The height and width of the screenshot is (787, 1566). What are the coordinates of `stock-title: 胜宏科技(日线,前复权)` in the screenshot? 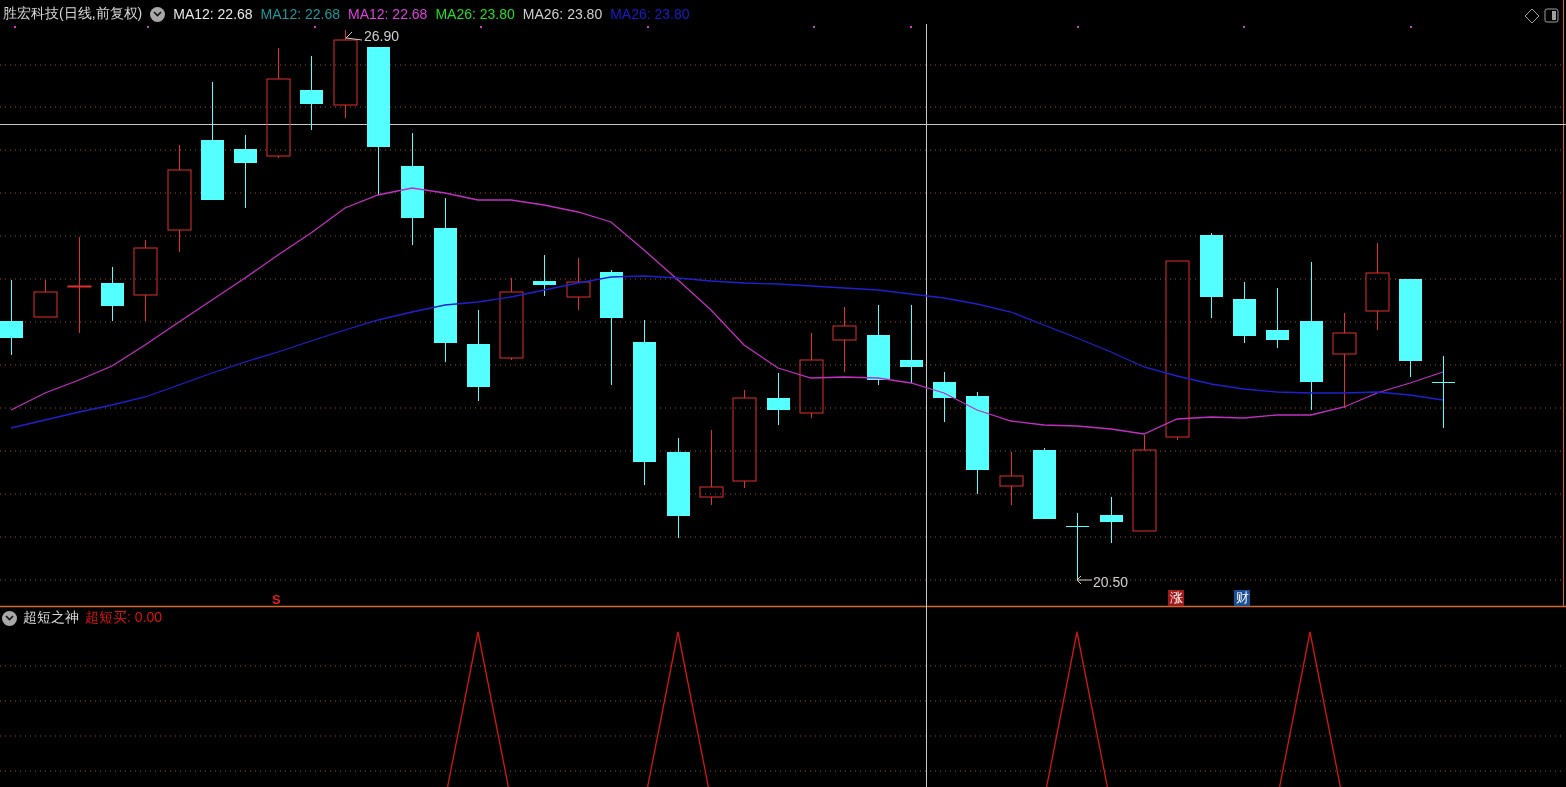 It's located at (73, 14).